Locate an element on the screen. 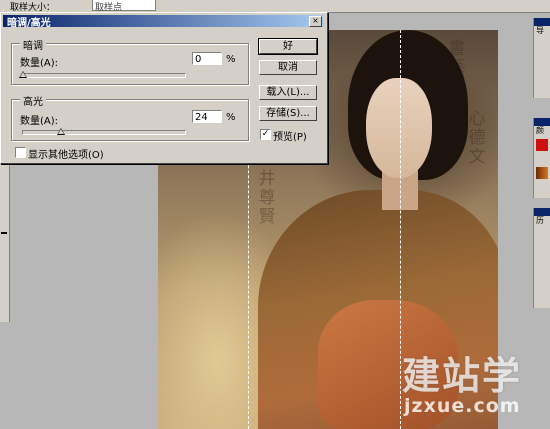 This screenshot has height=429, width=550. preview-label: 预览(P) is located at coordinates (290, 135).